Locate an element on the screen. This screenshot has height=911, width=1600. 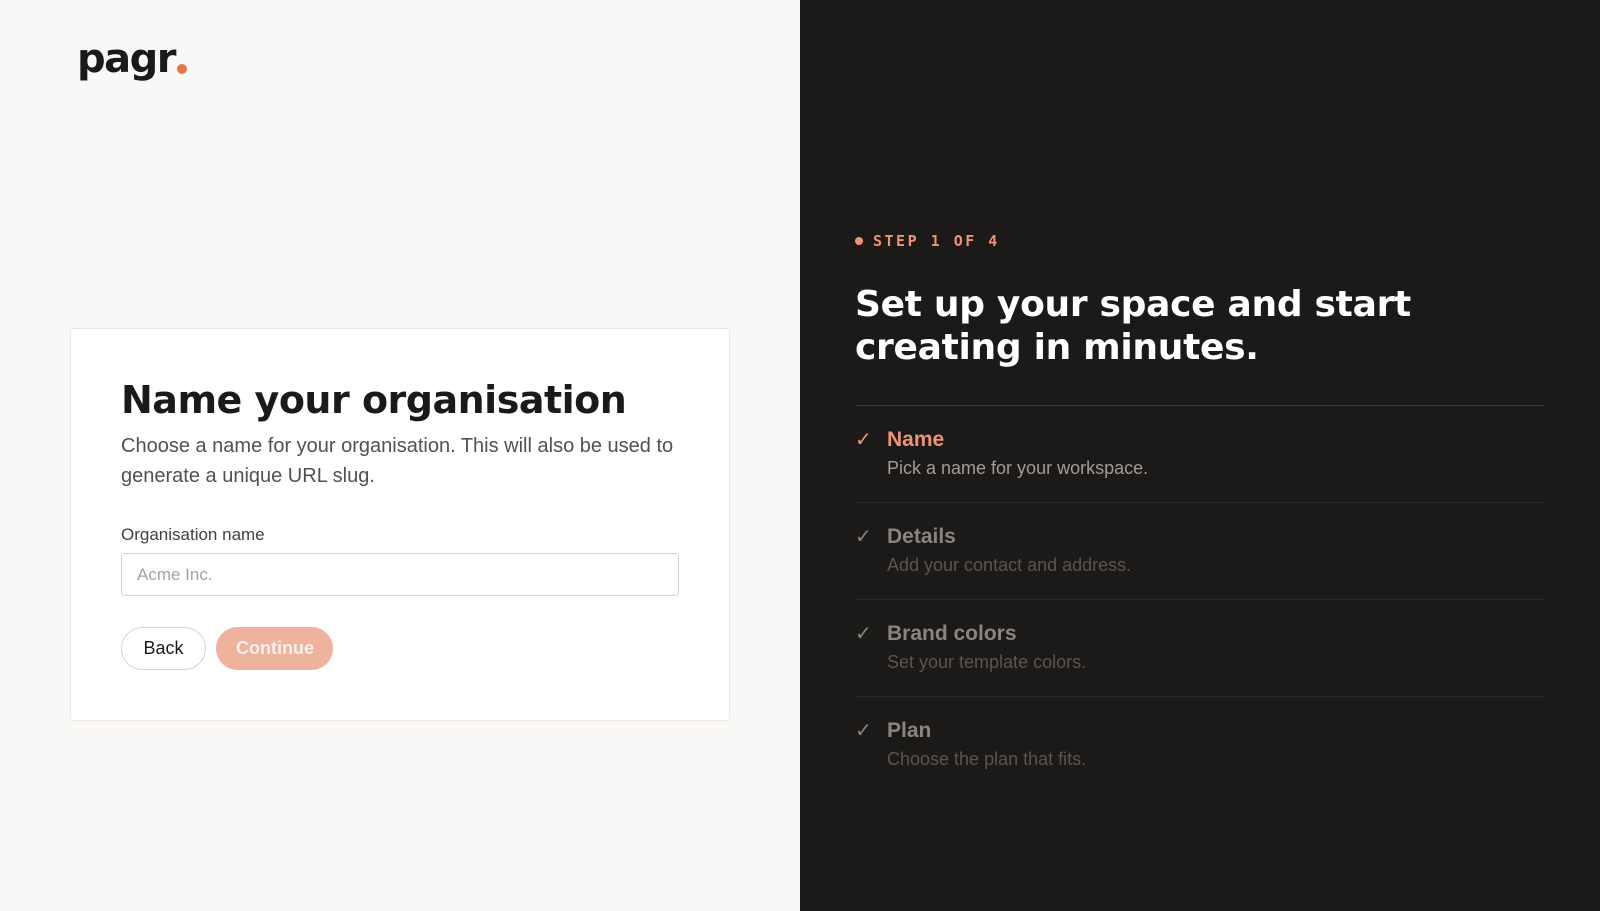
step-title: Name is located at coordinates (916, 439).